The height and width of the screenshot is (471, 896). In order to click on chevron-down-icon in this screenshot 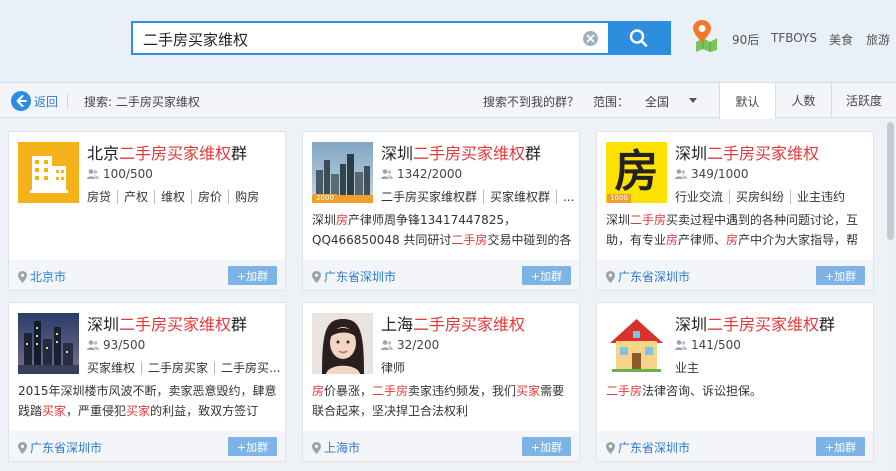, I will do `click(693, 100)`.